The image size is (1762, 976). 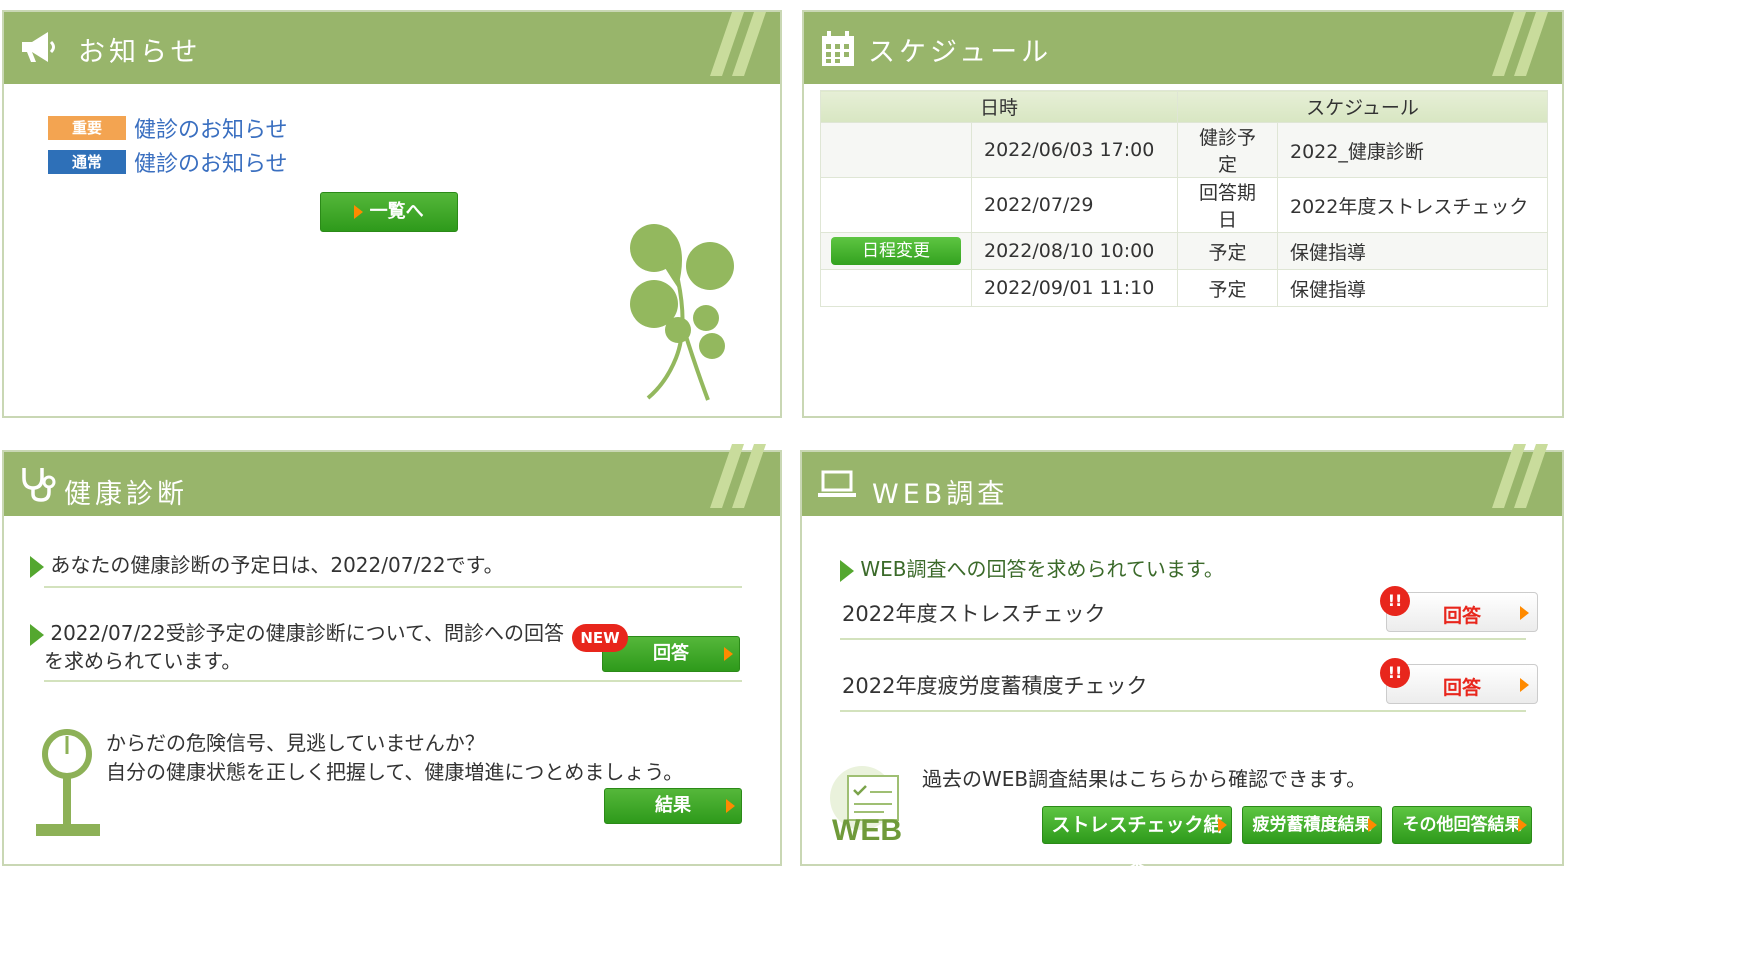 I want to click on other-result-label: その他回答結果, so click(x=1462, y=825).